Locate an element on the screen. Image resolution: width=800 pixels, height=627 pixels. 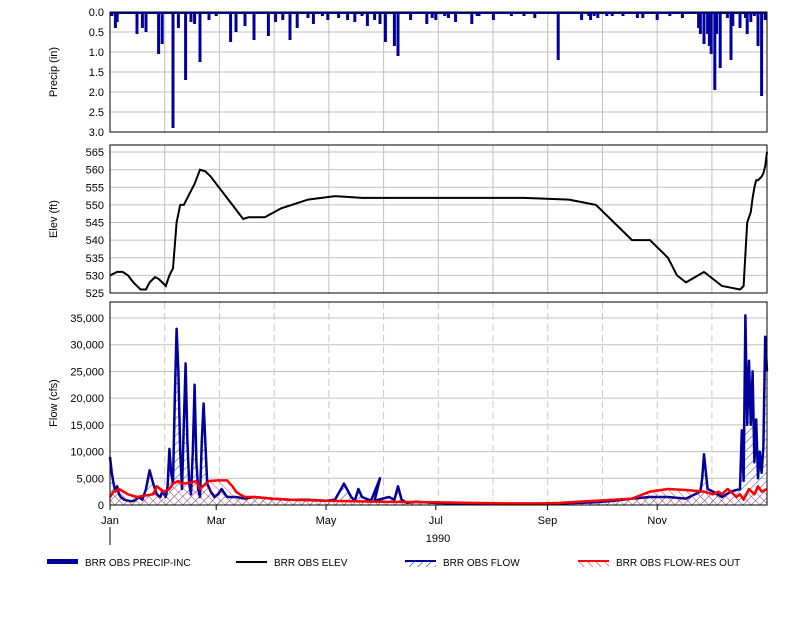
elev-y-tick-label: 530 is located at coordinates (95, 276).